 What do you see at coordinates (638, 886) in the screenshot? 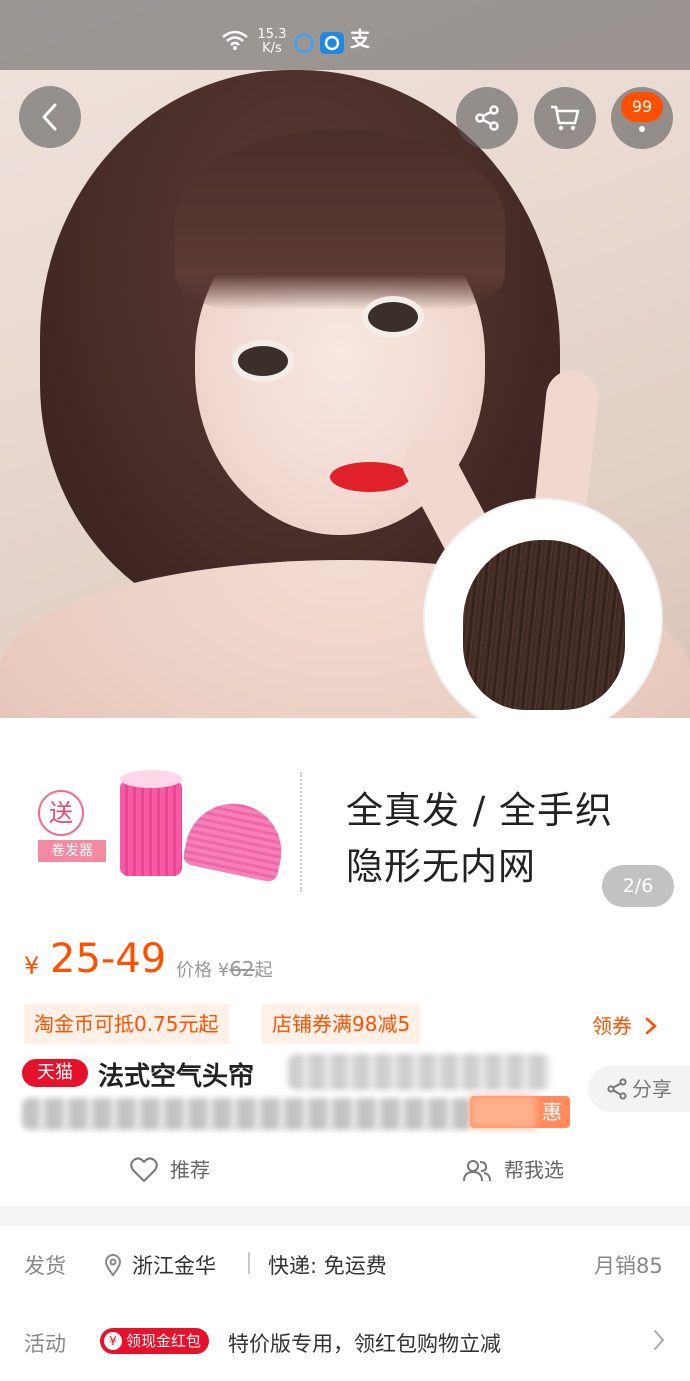
I see `image-pager: 2/6` at bounding box center [638, 886].